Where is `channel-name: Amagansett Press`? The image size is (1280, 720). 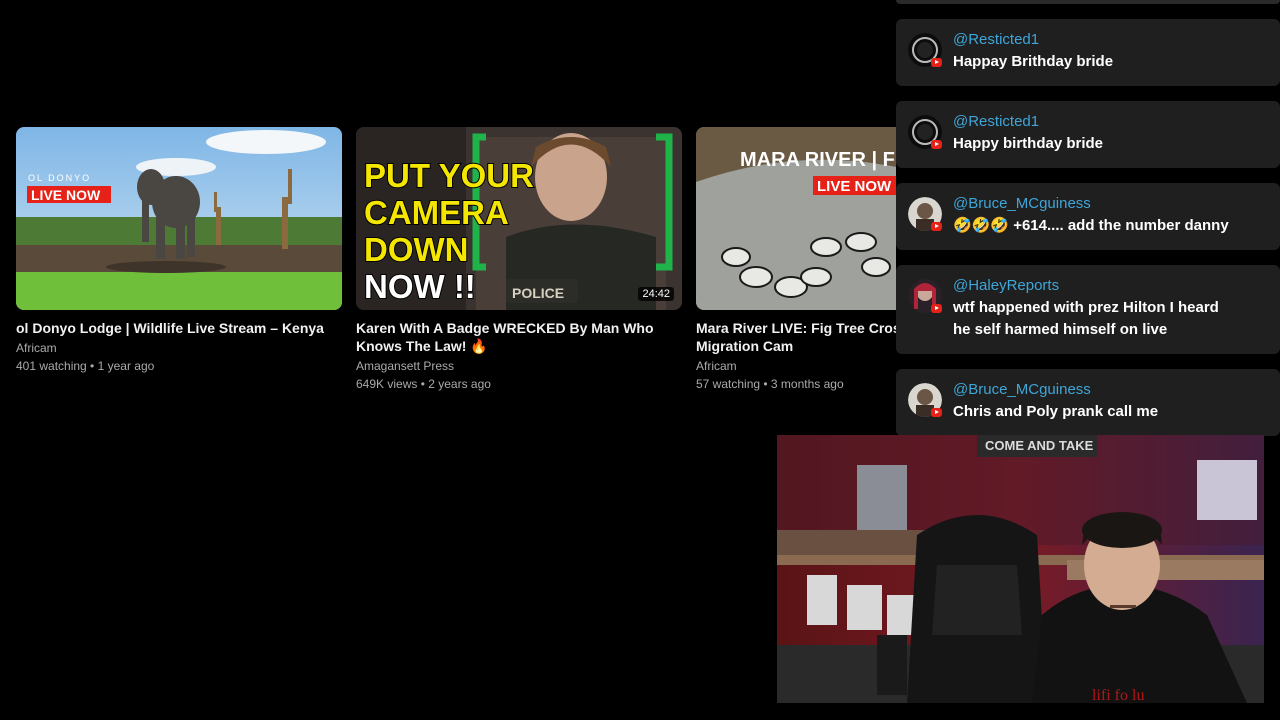 channel-name: Amagansett Press is located at coordinates (519, 366).